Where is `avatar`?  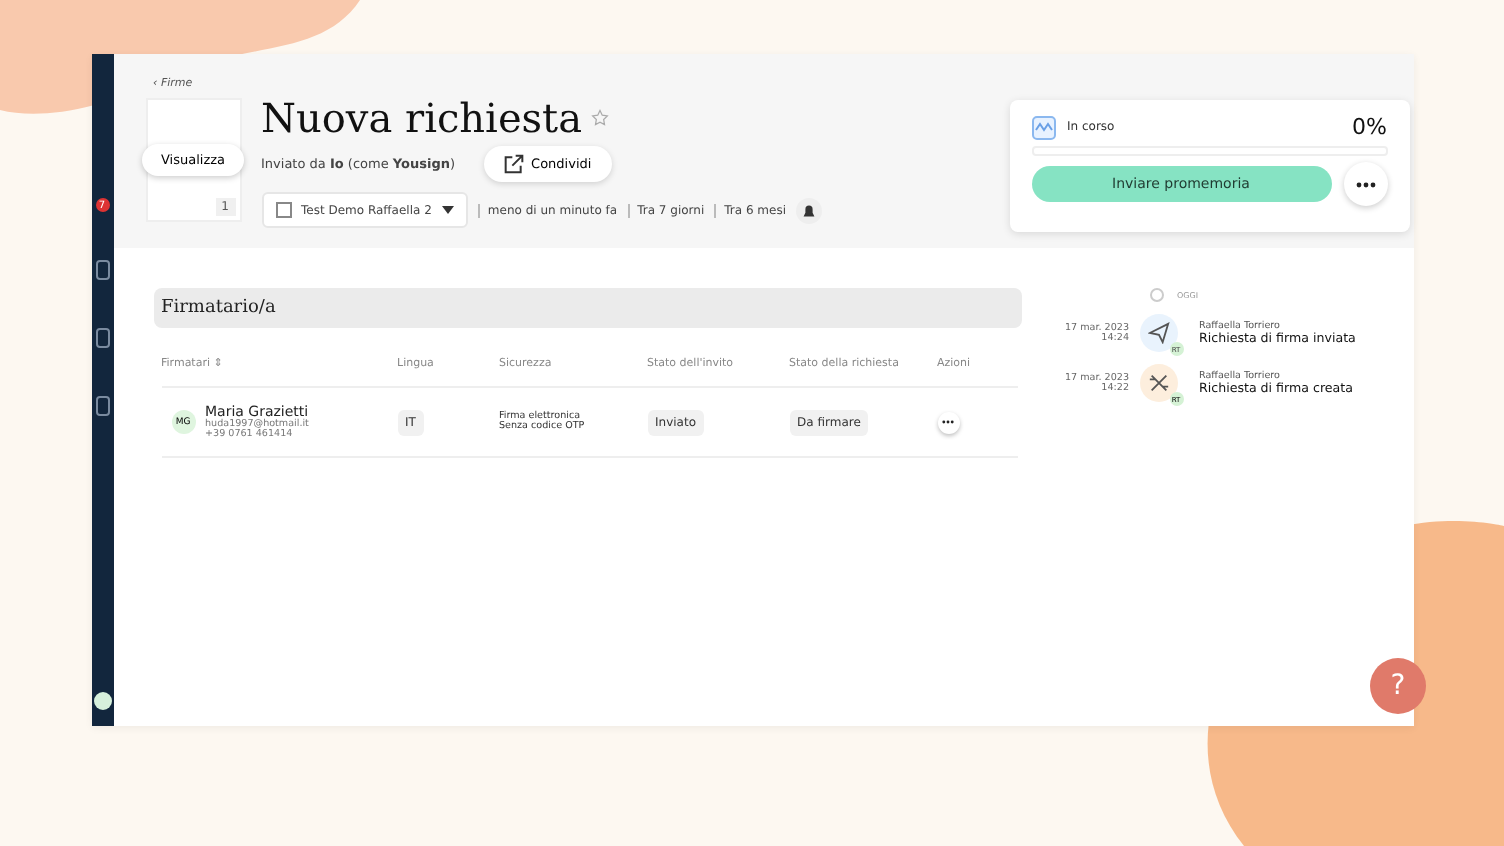 avatar is located at coordinates (102, 701).